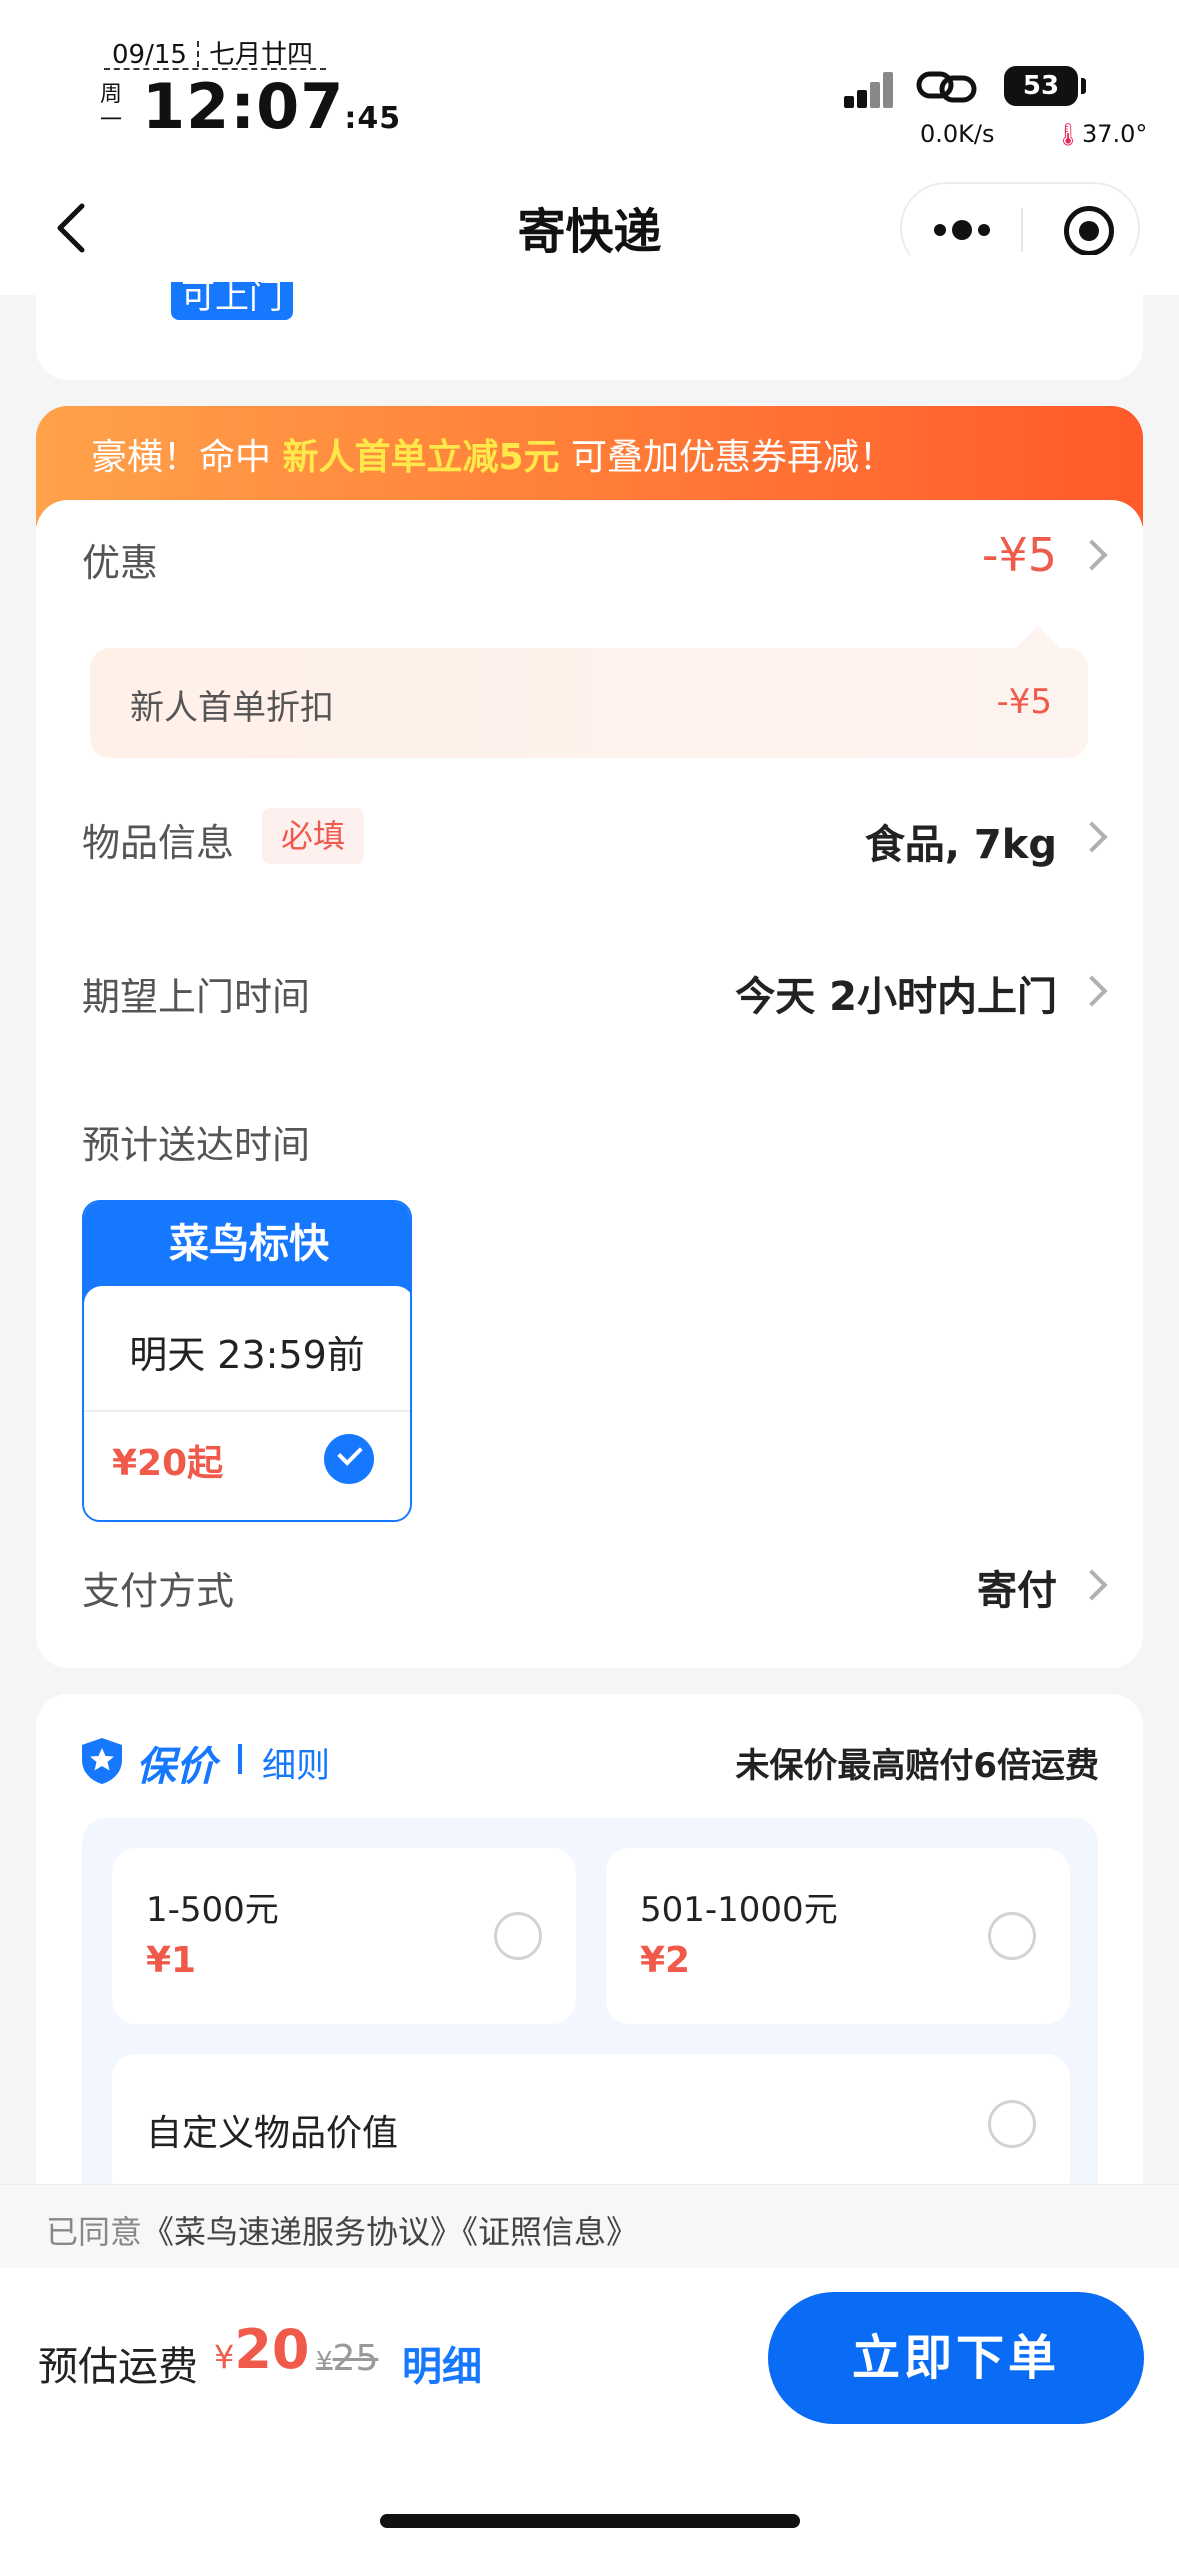 This screenshot has width=1179, height=2556. I want to click on delivery-option-price: ¥20起, so click(168, 1463).